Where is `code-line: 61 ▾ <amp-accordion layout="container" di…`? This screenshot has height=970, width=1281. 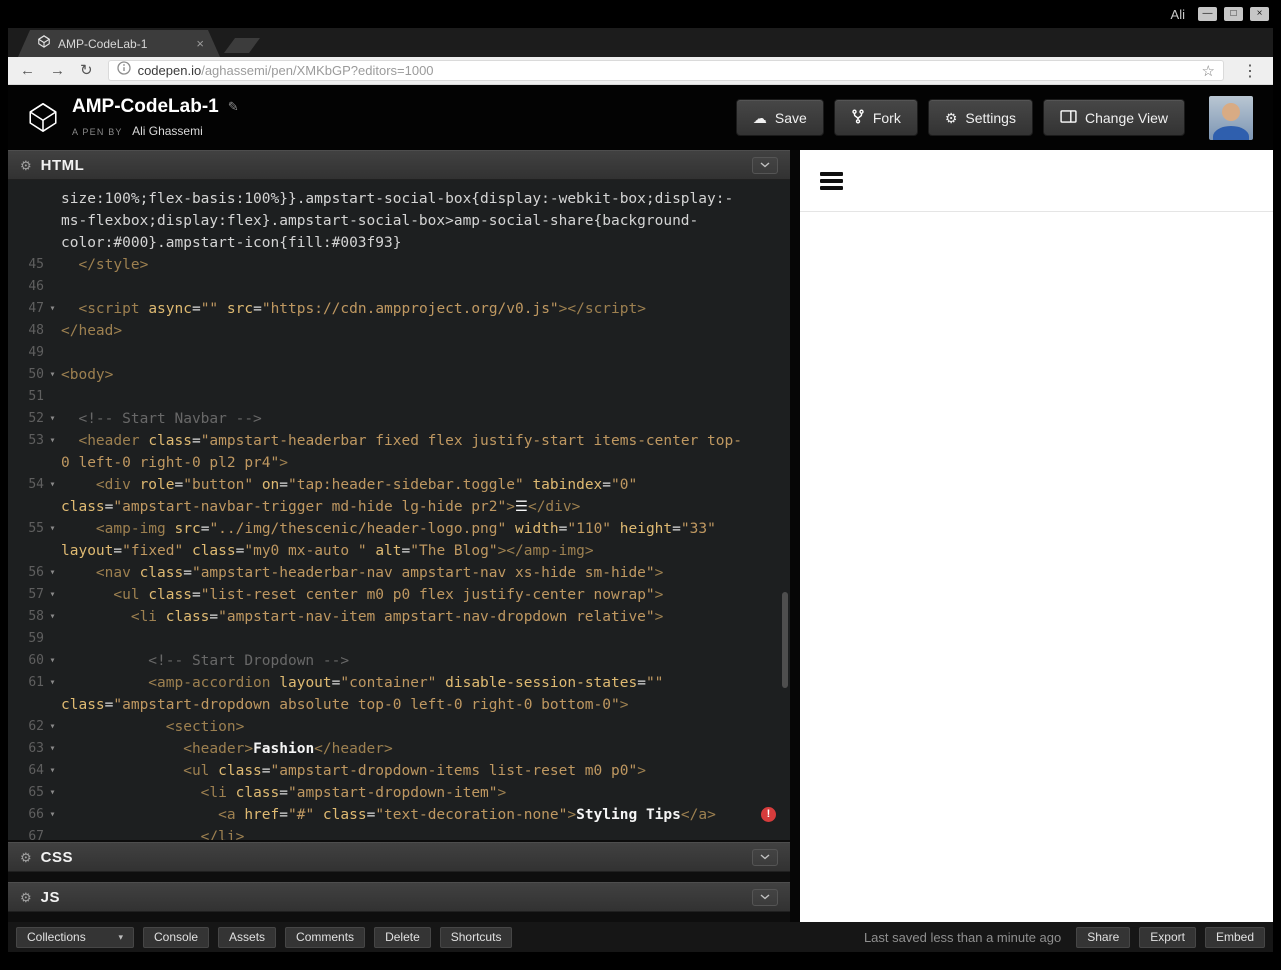 code-line: 61 ▾ <amp-accordion layout="container" di… is located at coordinates (399, 683).